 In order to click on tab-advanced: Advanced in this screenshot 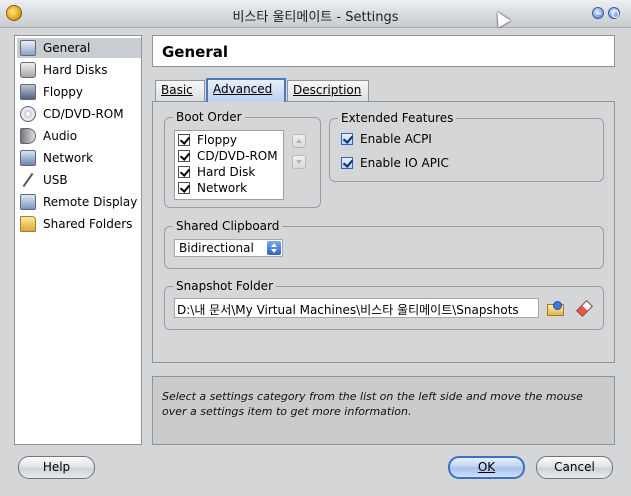, I will do `click(246, 90)`.